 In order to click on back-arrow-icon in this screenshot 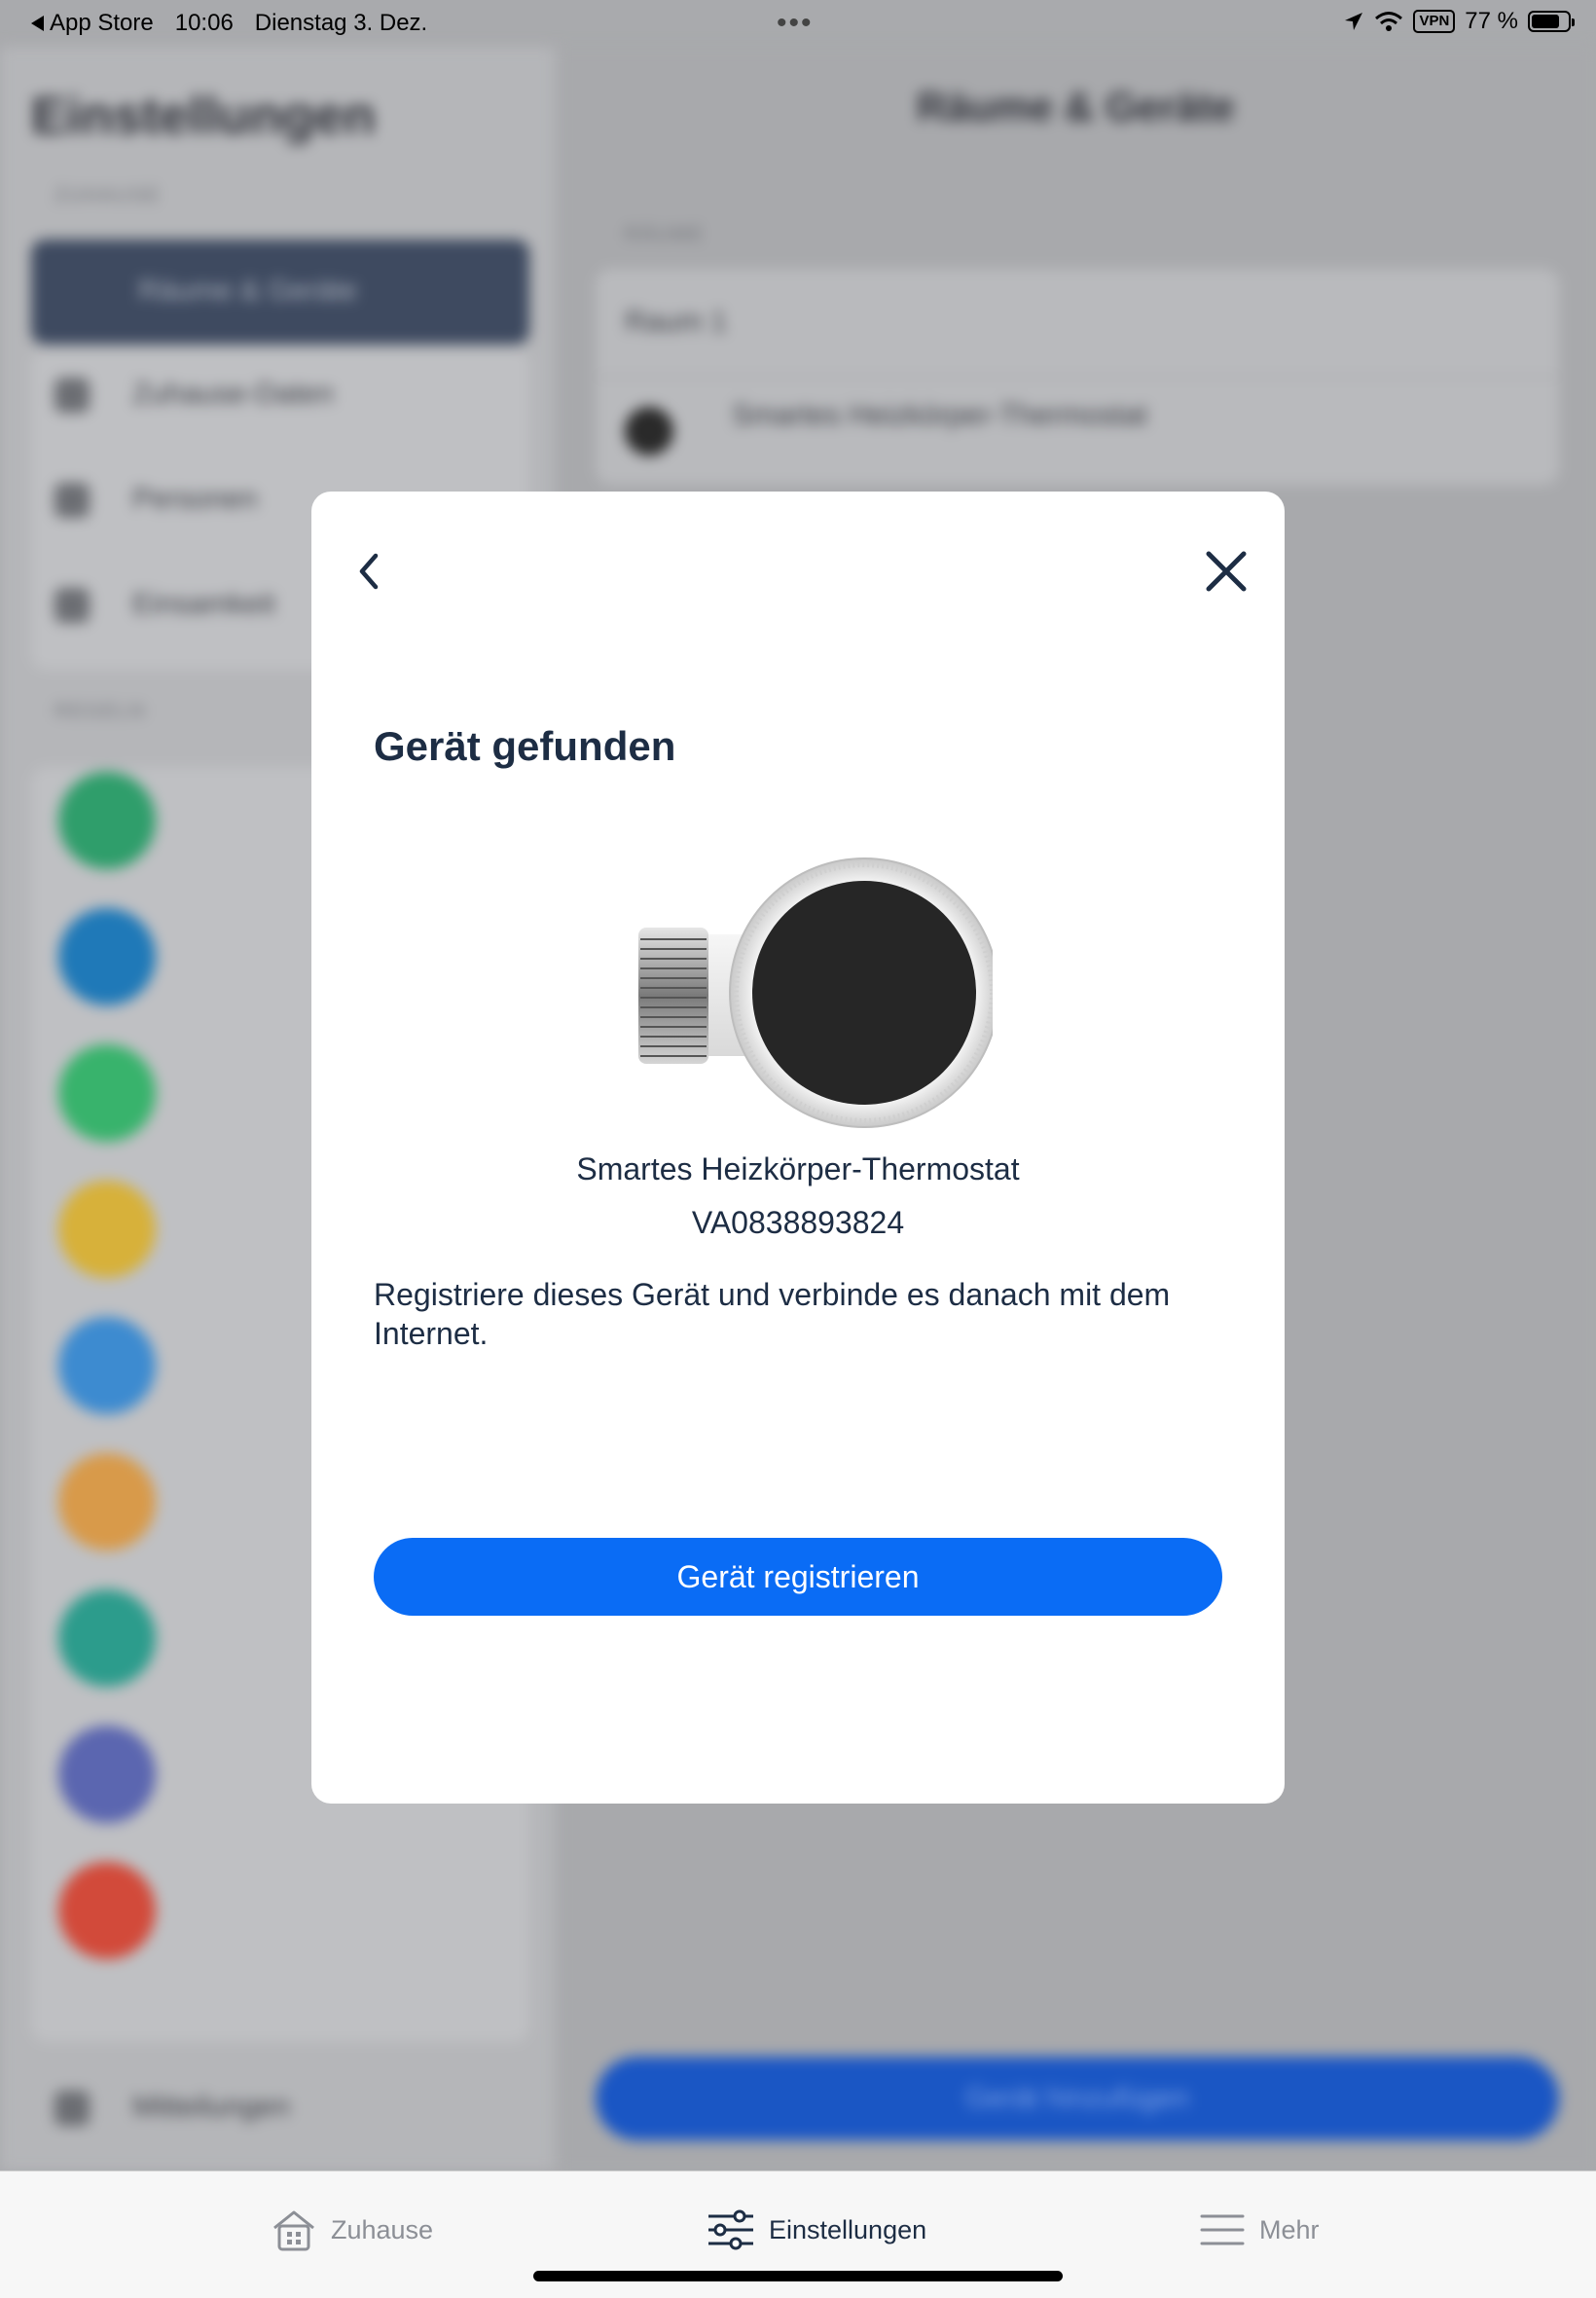, I will do `click(38, 23)`.